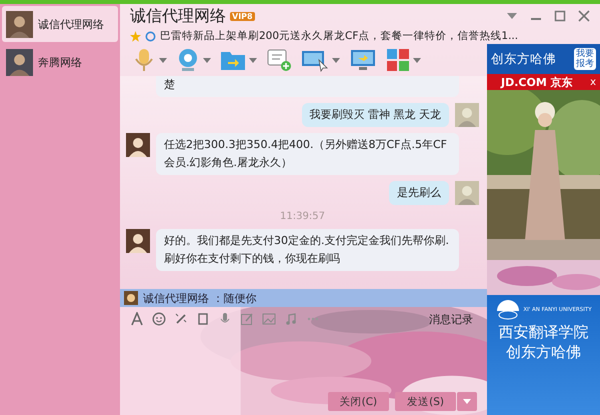 The width and height of the screenshot is (600, 415). What do you see at coordinates (425, 401) in the screenshot?
I see `send-button: 发送(S)` at bounding box center [425, 401].